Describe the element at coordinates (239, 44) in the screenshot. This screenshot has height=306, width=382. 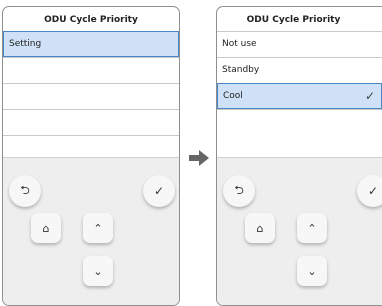
I see `menu-row-label: Not use` at that location.